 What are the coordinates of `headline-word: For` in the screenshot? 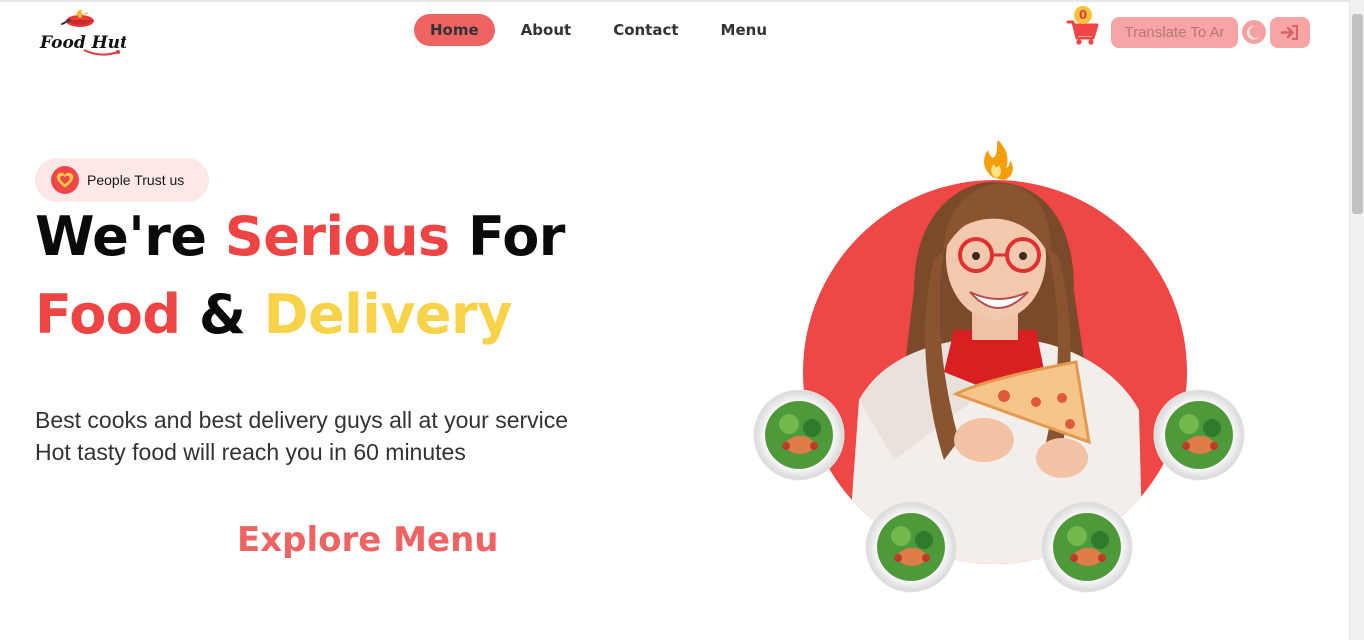 It's located at (507, 236).